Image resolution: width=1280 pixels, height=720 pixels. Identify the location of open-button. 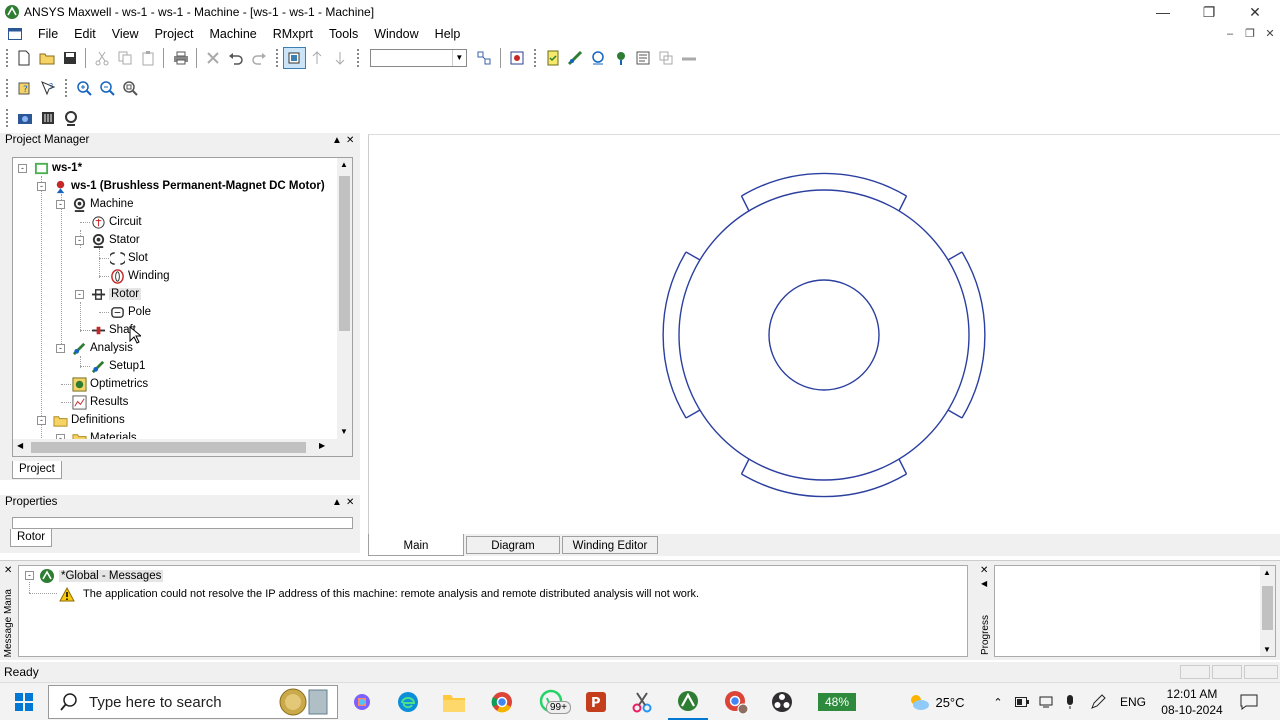
(47, 58).